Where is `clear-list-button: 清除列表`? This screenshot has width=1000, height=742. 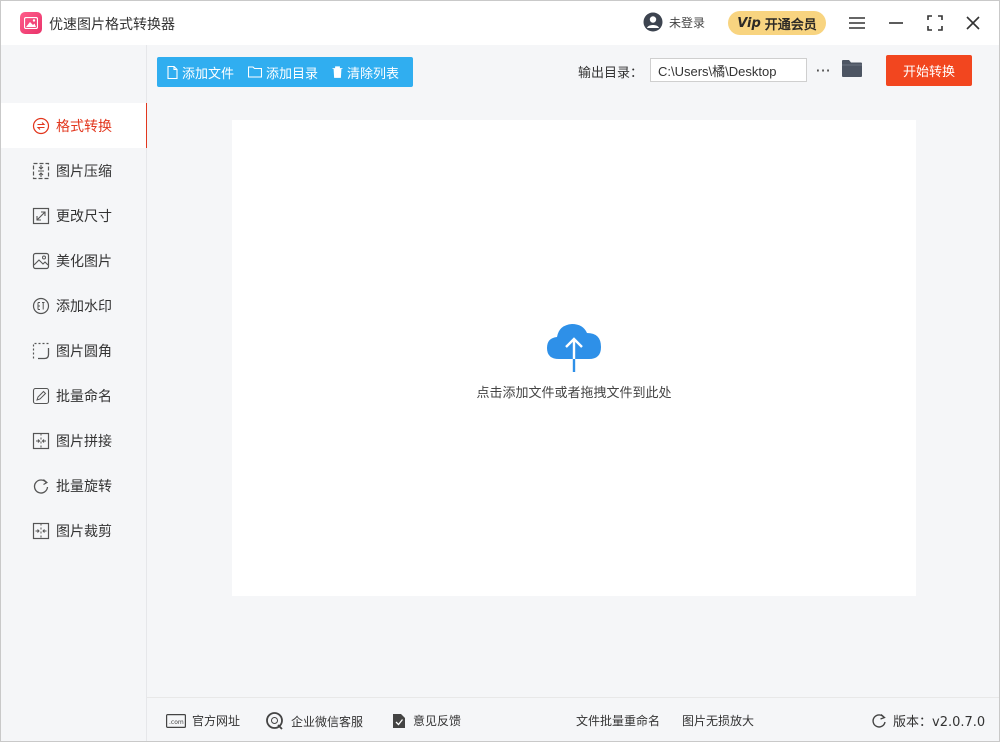 clear-list-button: 清除列表 is located at coordinates (365, 72).